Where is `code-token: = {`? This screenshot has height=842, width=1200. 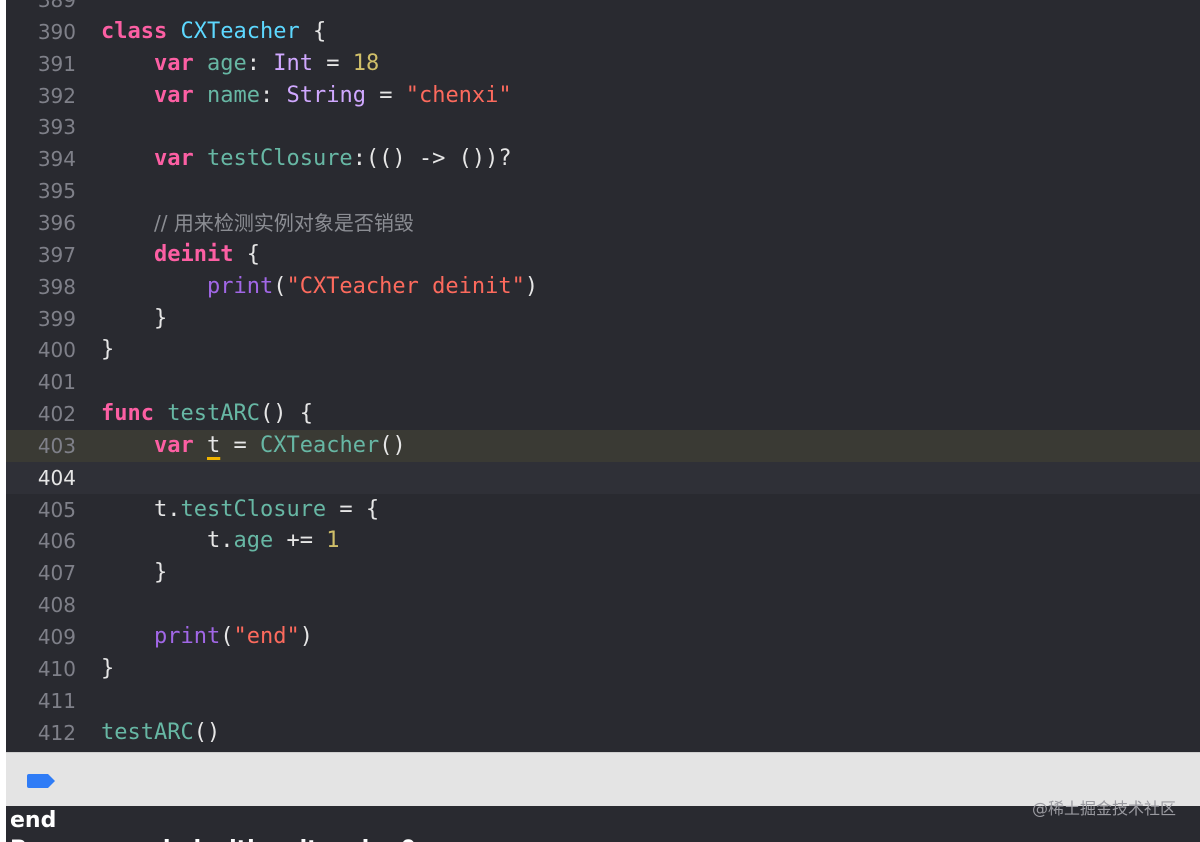
code-token: = { is located at coordinates (353, 509).